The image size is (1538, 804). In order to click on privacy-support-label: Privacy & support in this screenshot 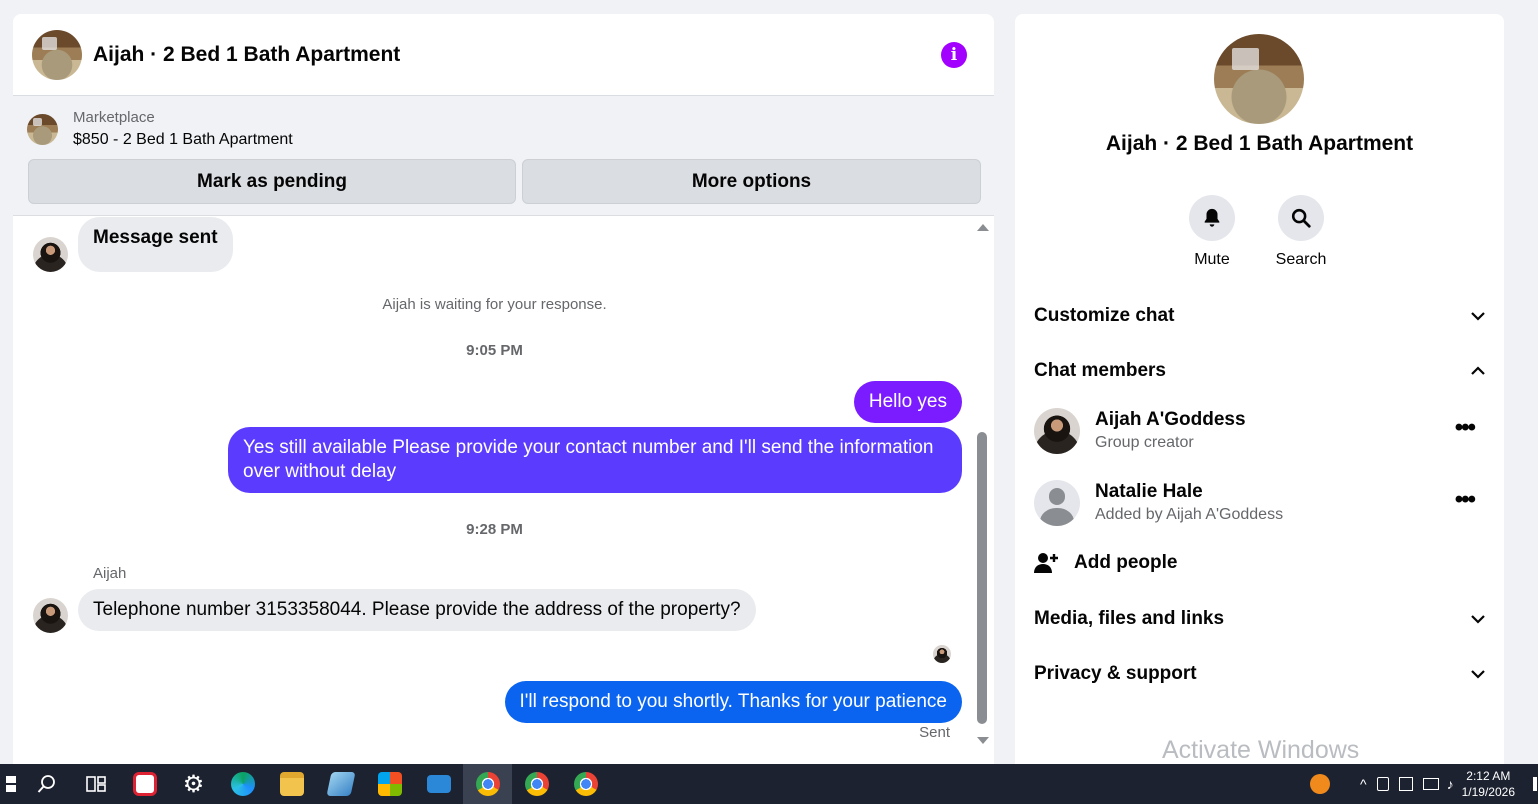, I will do `click(1115, 673)`.